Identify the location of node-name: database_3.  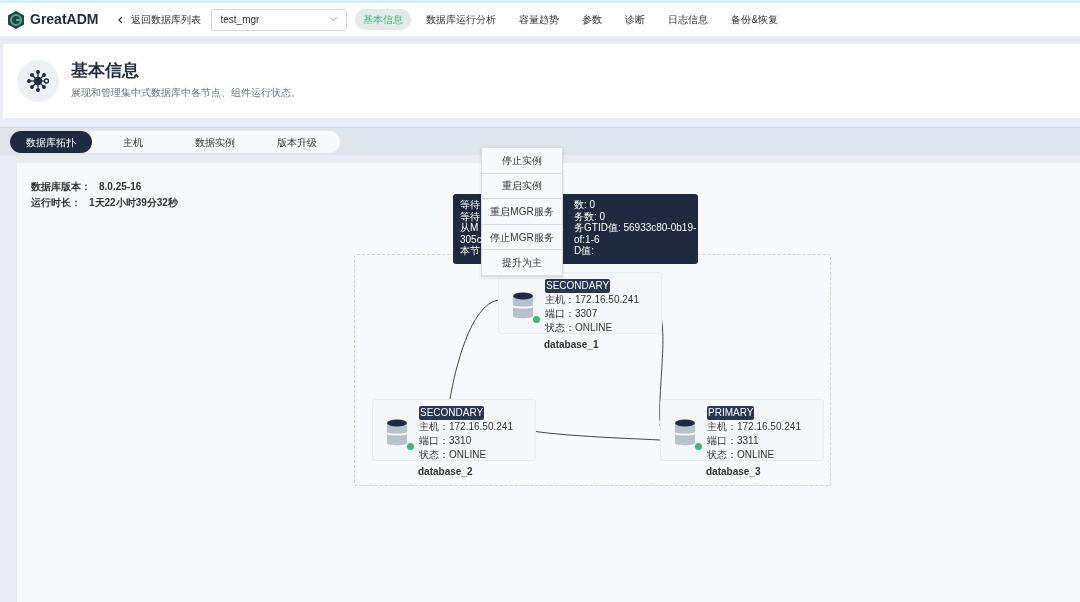
(733, 472).